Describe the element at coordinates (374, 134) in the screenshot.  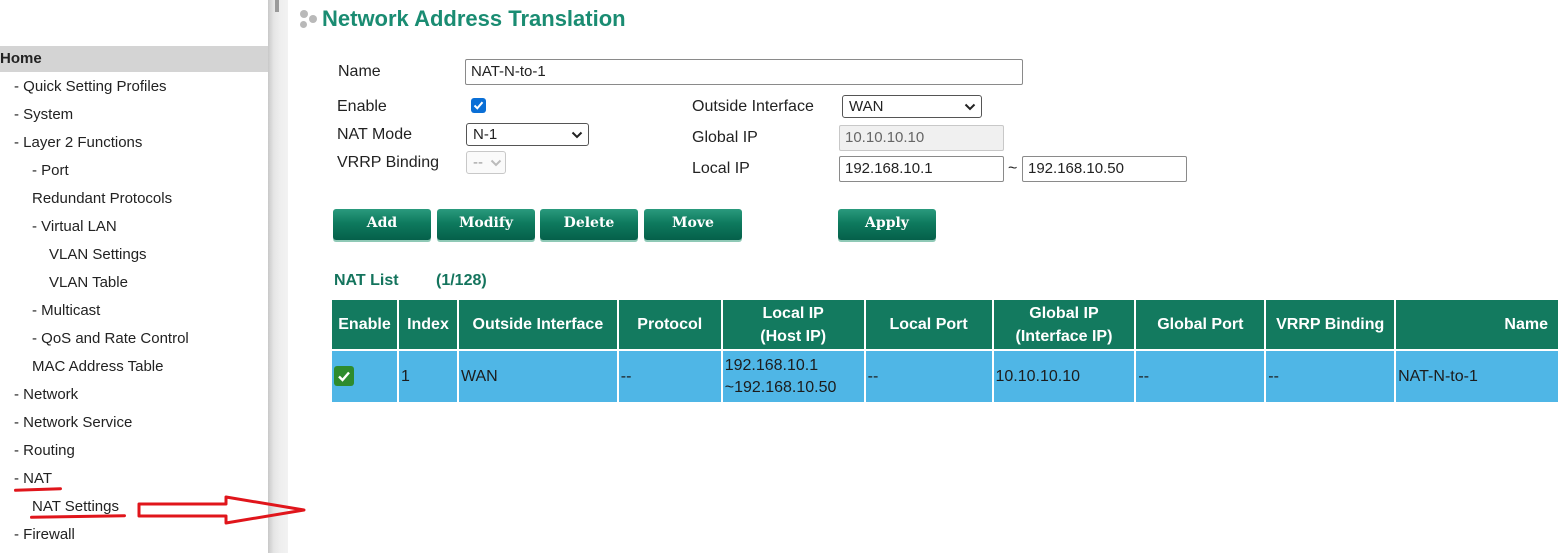
I see `nat-mode-label: NAT Mode` at that location.